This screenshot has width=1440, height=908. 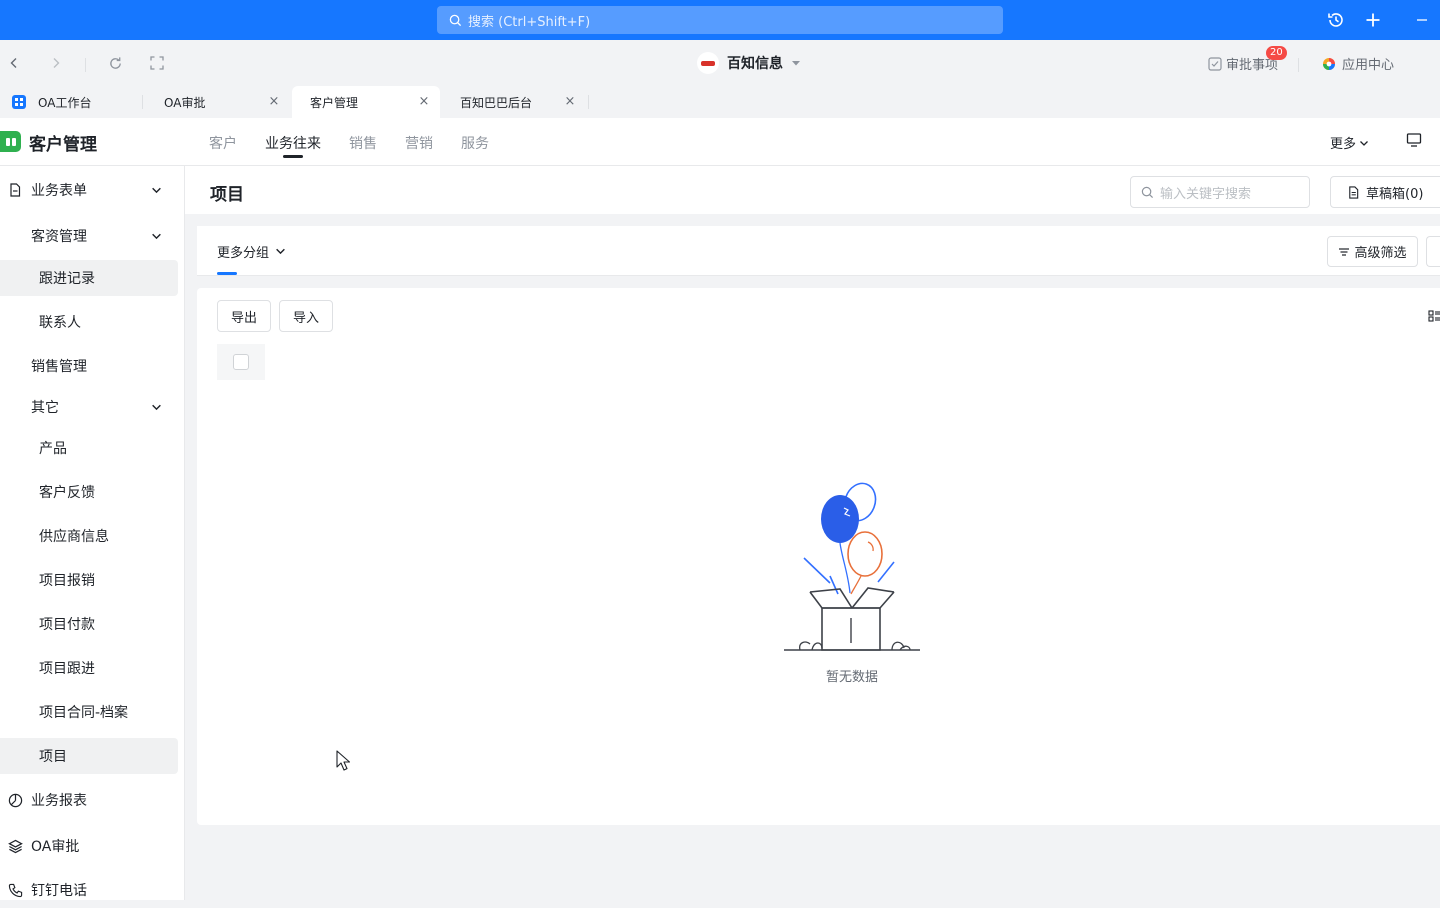 I want to click on app-tab-service: 服务, so click(x=475, y=143).